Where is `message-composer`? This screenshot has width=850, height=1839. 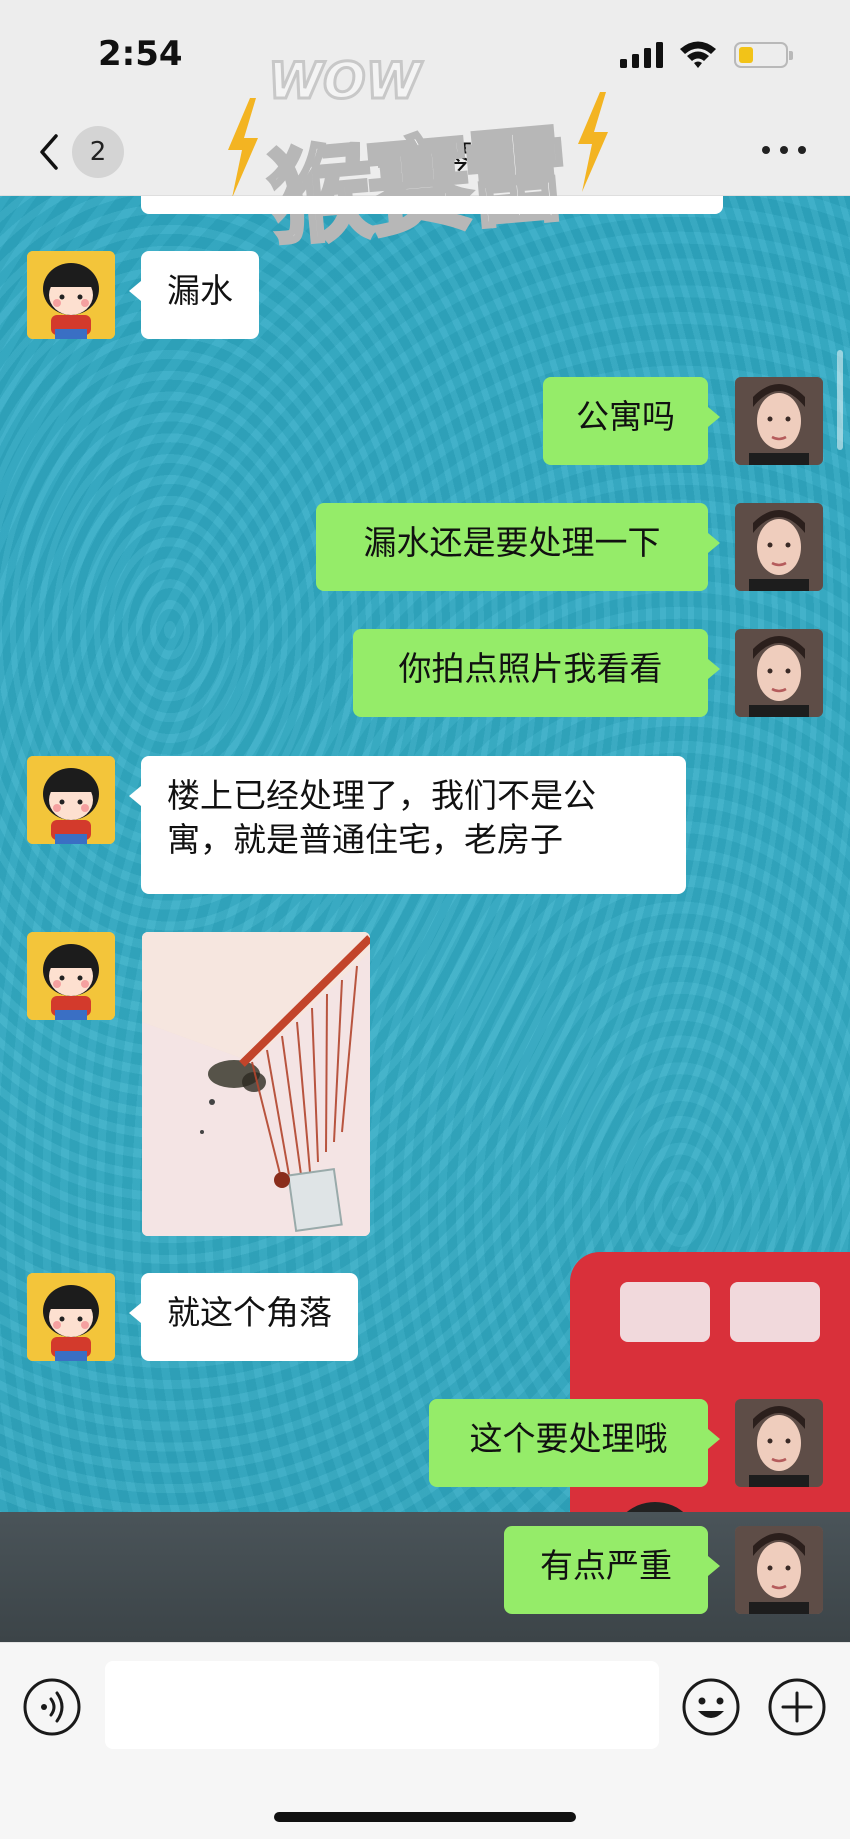
message-composer is located at coordinates (425, 1740).